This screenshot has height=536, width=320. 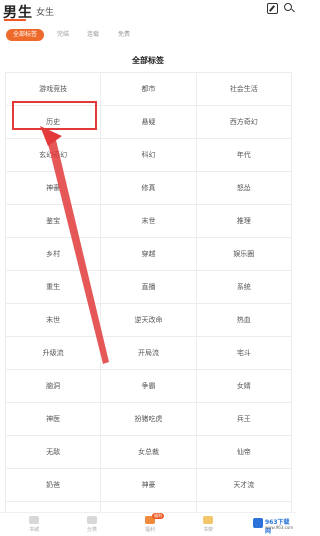 I want to click on tag-cell: 女总裁, so click(x=147, y=452).